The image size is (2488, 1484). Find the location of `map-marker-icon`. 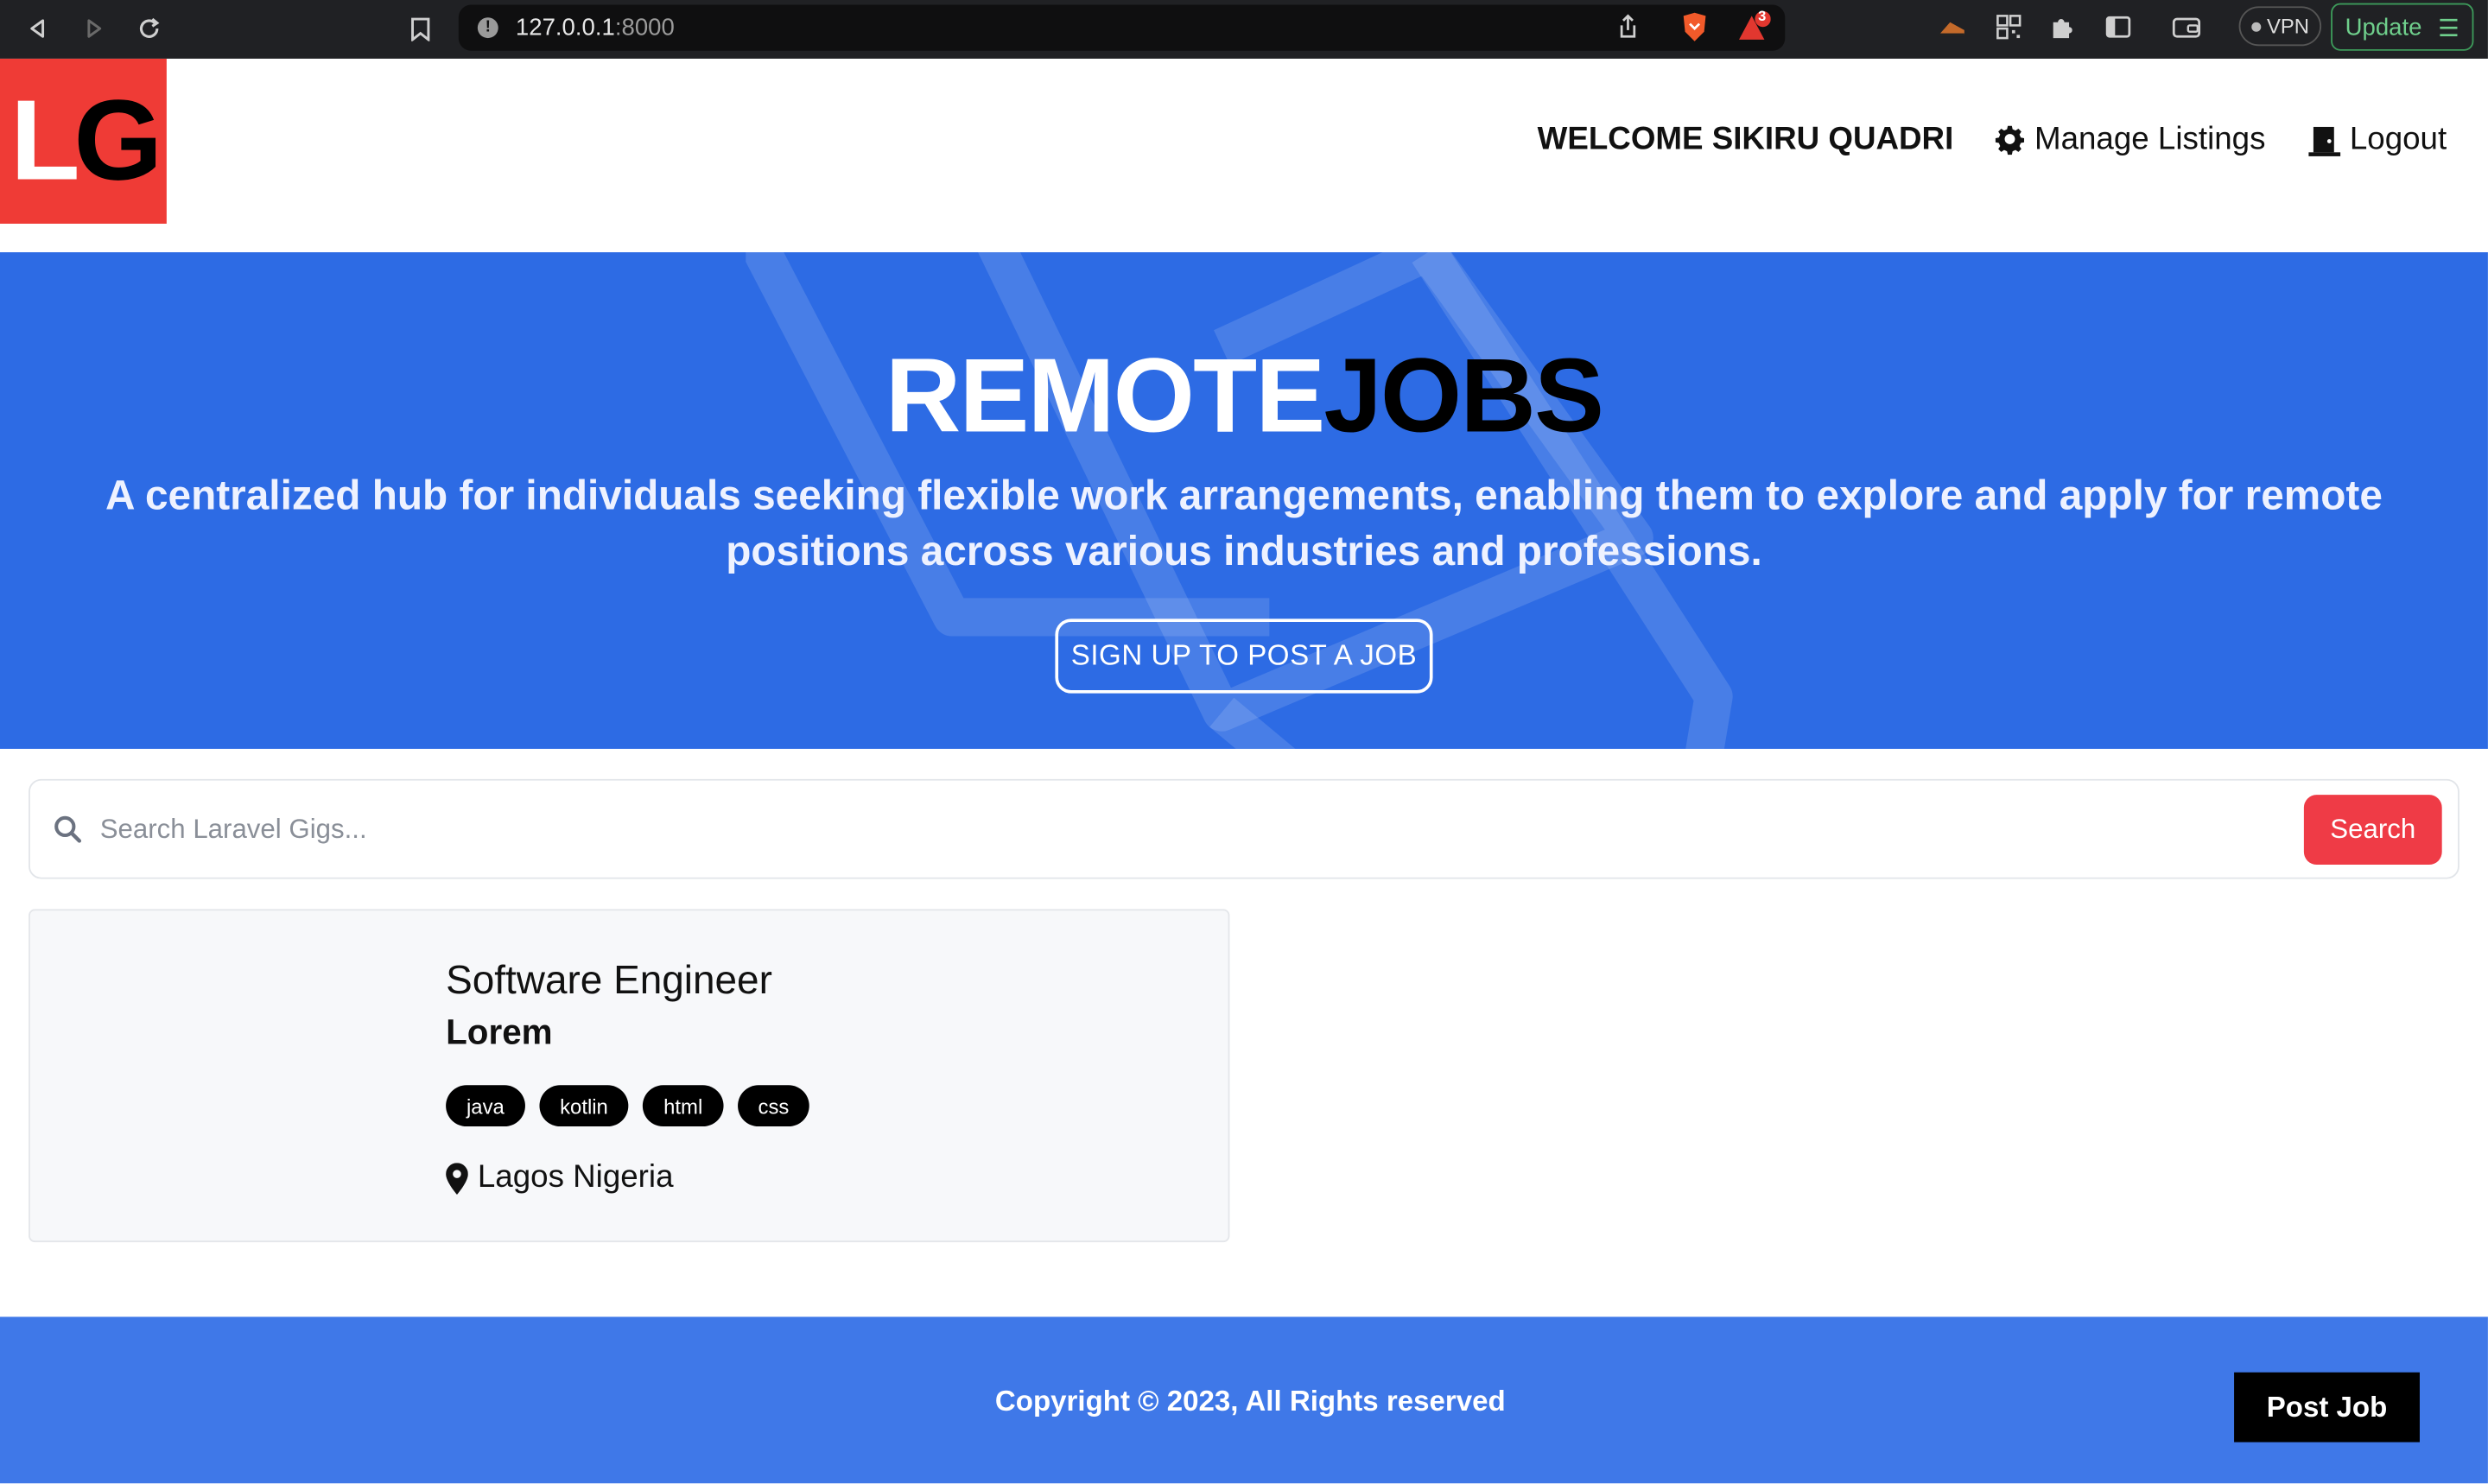

map-marker-icon is located at coordinates (457, 1178).